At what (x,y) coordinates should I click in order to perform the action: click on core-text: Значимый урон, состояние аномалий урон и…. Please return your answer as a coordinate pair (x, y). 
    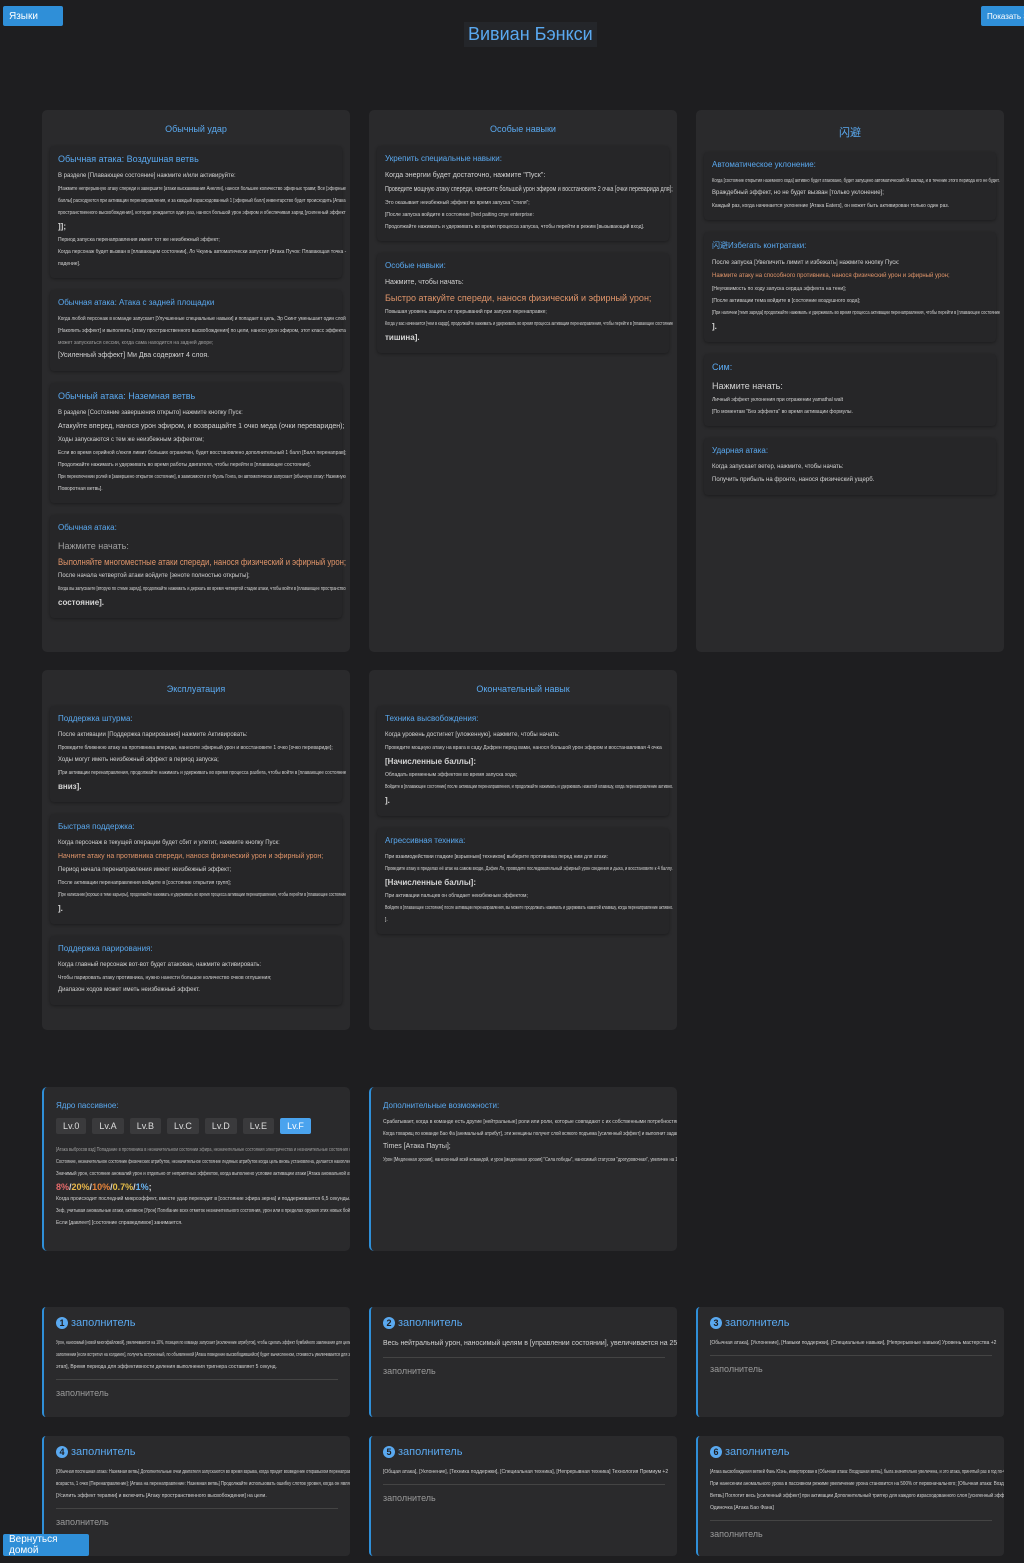
    Looking at the image, I should click on (203, 1174).